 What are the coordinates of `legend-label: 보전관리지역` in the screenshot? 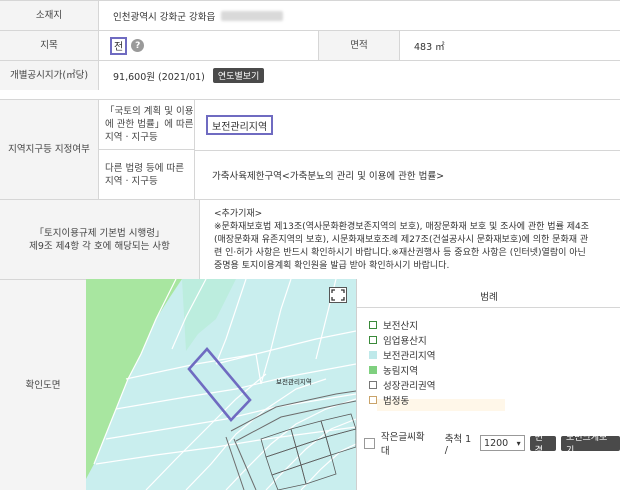 It's located at (409, 356).